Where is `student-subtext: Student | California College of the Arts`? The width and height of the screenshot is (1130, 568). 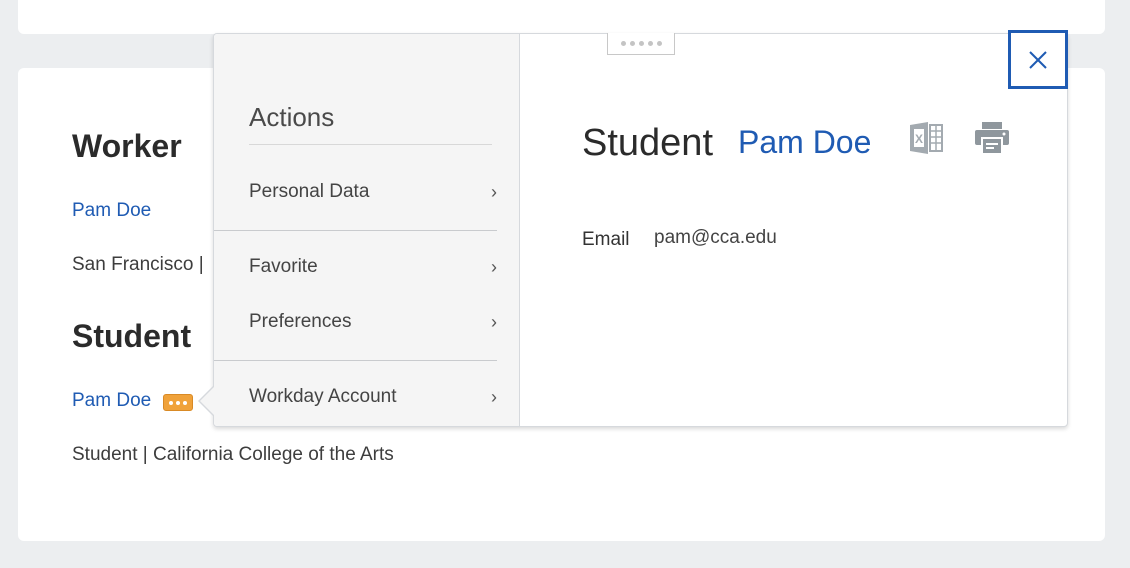 student-subtext: Student | California College of the Arts is located at coordinates (233, 454).